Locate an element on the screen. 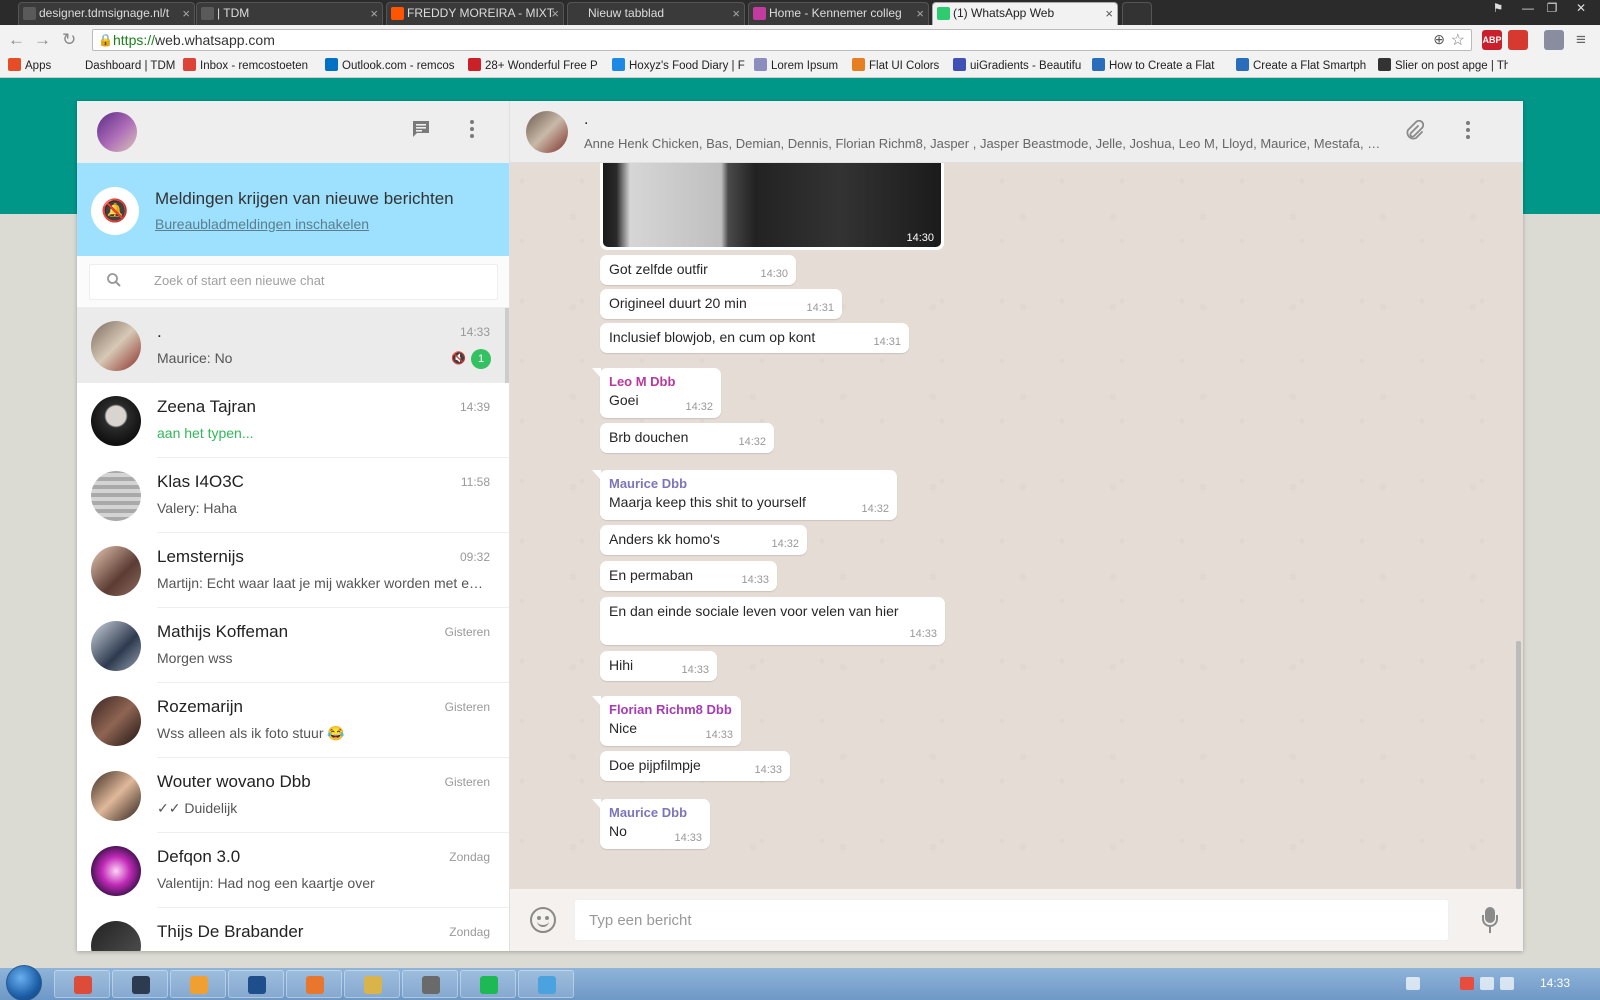 The image size is (1600, 1000). browser-tab: designer.tdmsignage.nl/t × is located at coordinates (106, 13).